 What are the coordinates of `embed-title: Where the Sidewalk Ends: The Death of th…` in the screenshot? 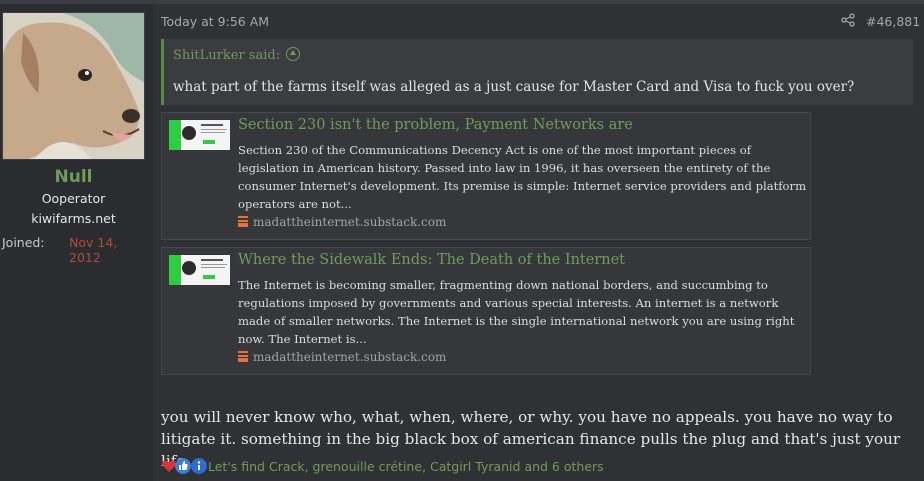 It's located at (431, 260).